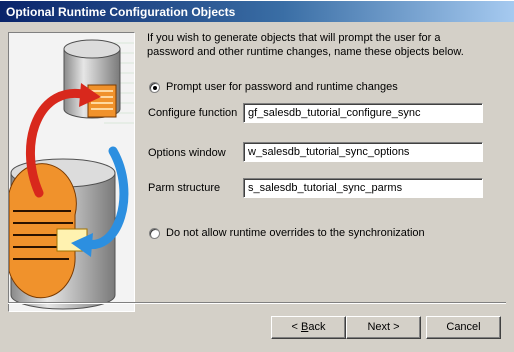 The image size is (514, 352). Describe the element at coordinates (317, 327) in the screenshot. I see `back-button-rest: ack` at that location.